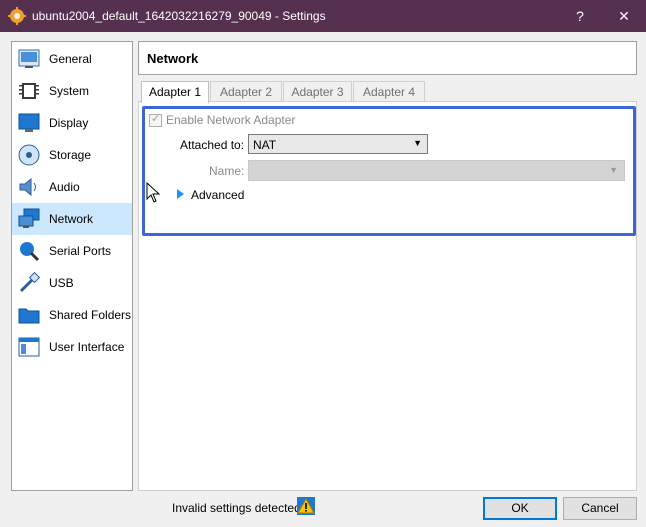  Describe the element at coordinates (29, 122) in the screenshot. I see `display-monitor-icon` at that location.